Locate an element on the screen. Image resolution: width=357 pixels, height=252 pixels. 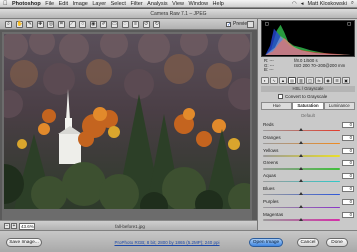
file-name: fall-before1.jpg is located at coordinates (130, 226).